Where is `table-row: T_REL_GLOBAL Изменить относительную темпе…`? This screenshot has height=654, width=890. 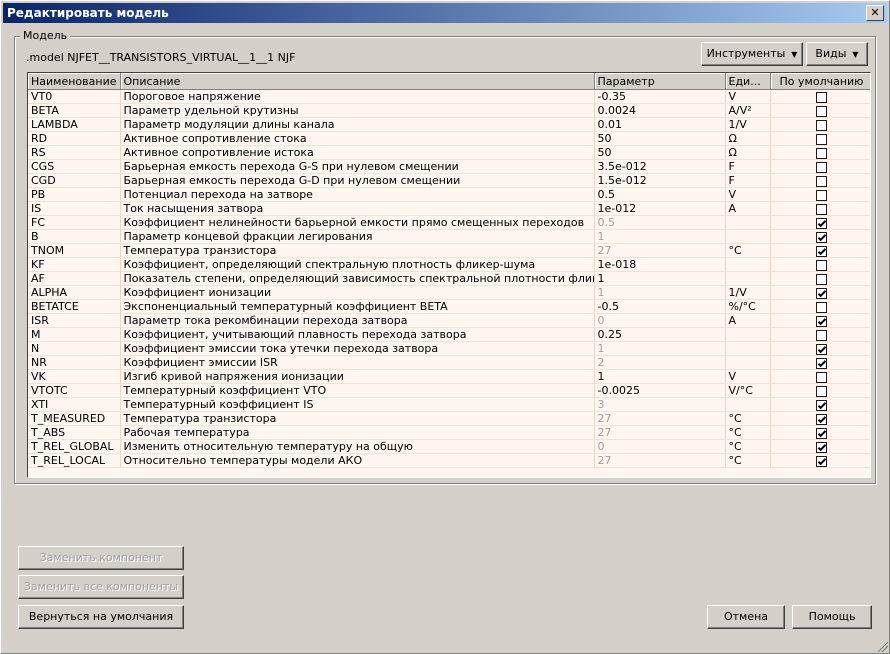
table-row: T_REL_GLOBAL Изменить относительную темпе… is located at coordinates (449, 446).